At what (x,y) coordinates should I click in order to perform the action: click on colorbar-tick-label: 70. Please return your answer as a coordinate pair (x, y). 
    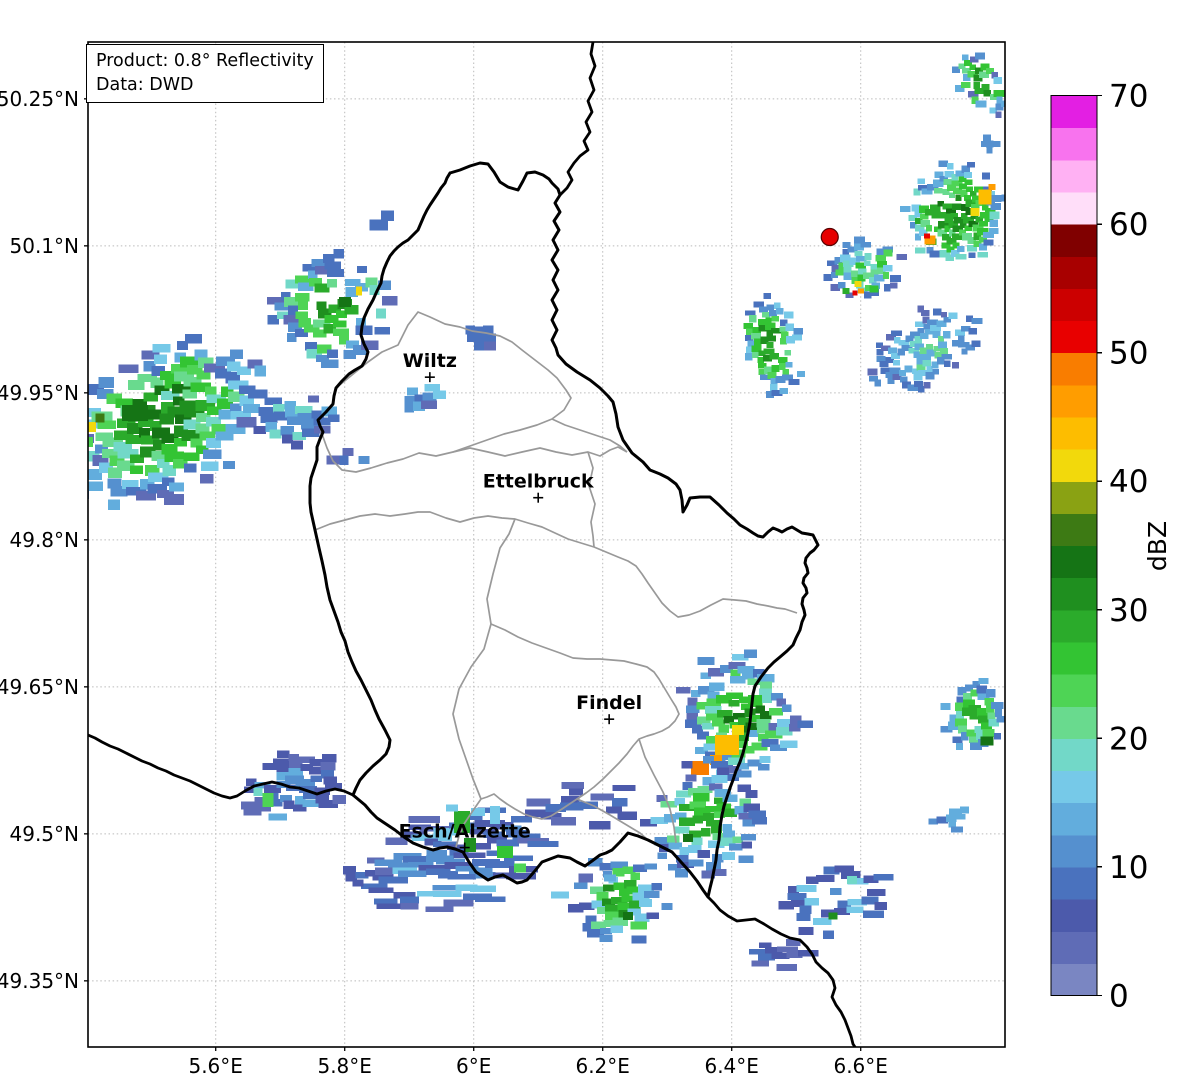
    Looking at the image, I should click on (1128, 97).